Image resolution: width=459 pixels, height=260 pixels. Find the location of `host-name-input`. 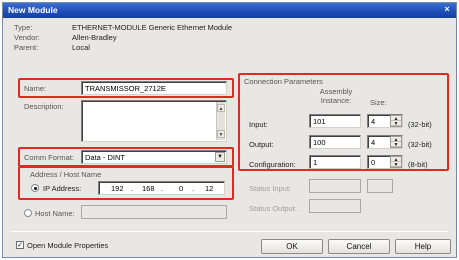

host-name-input is located at coordinates (154, 212).